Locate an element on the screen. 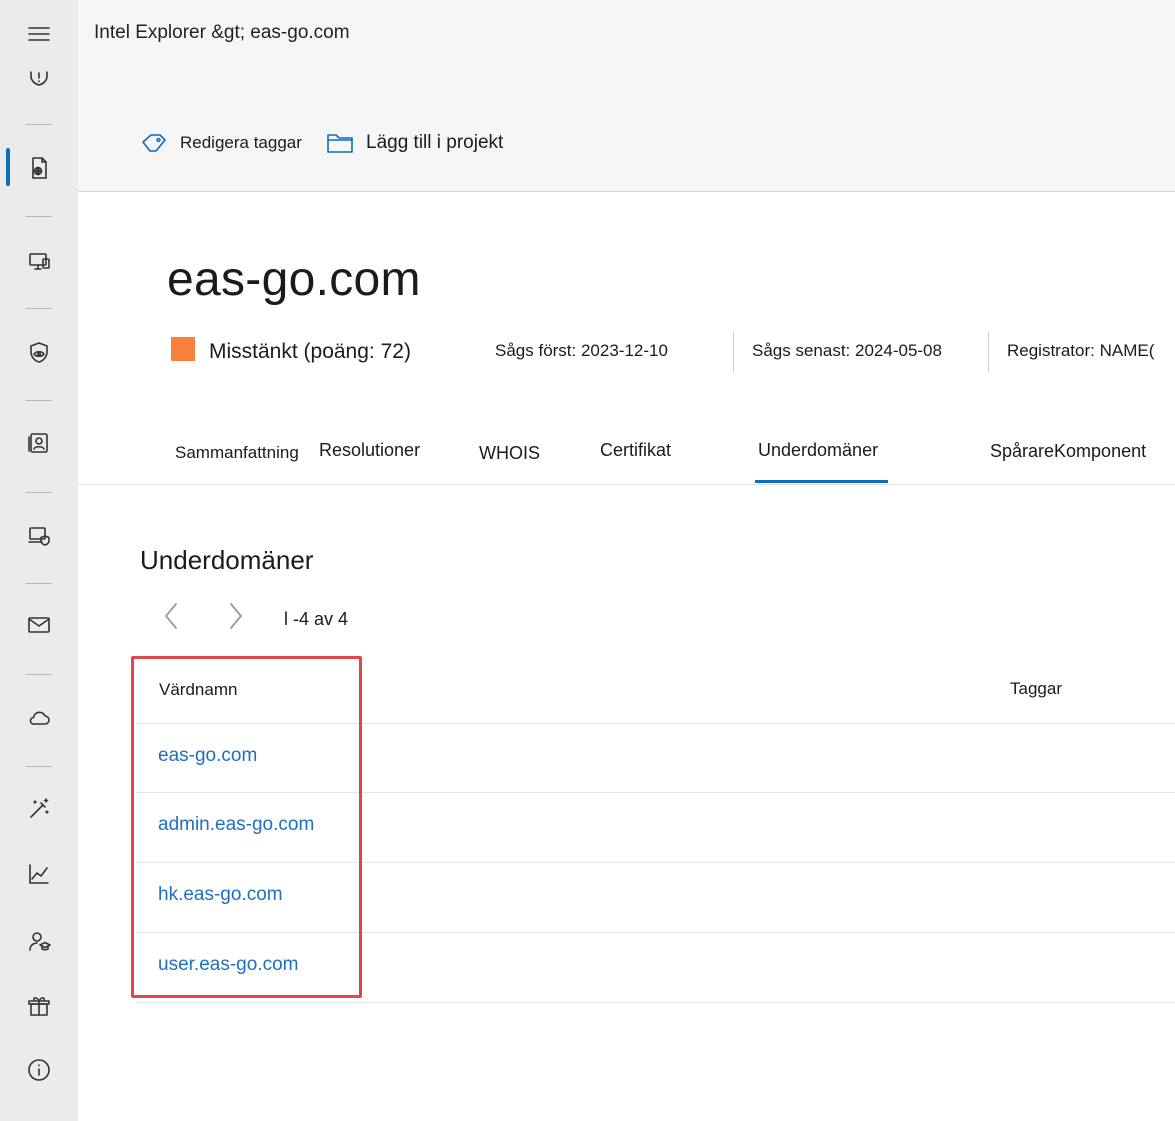  tab-certificates: Certifikat is located at coordinates (635, 450).